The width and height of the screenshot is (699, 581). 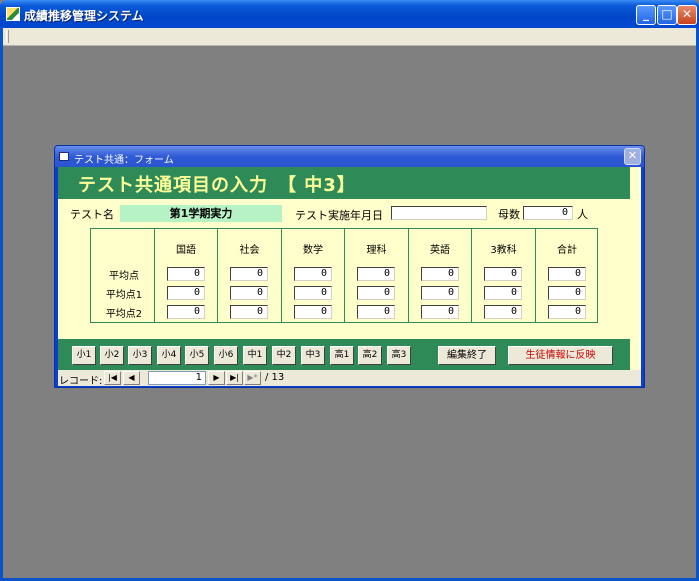 I want to click on grade-button-h1: 高1, so click(x=342, y=355).